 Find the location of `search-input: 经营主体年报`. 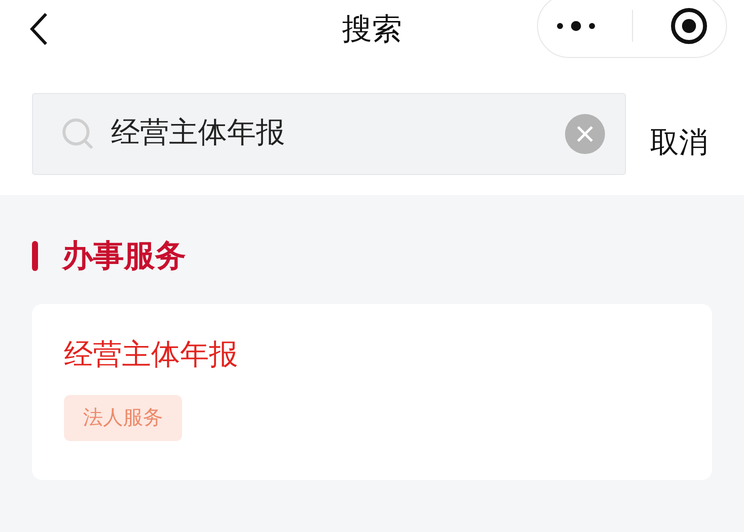

search-input: 经营主体年报 is located at coordinates (330, 134).